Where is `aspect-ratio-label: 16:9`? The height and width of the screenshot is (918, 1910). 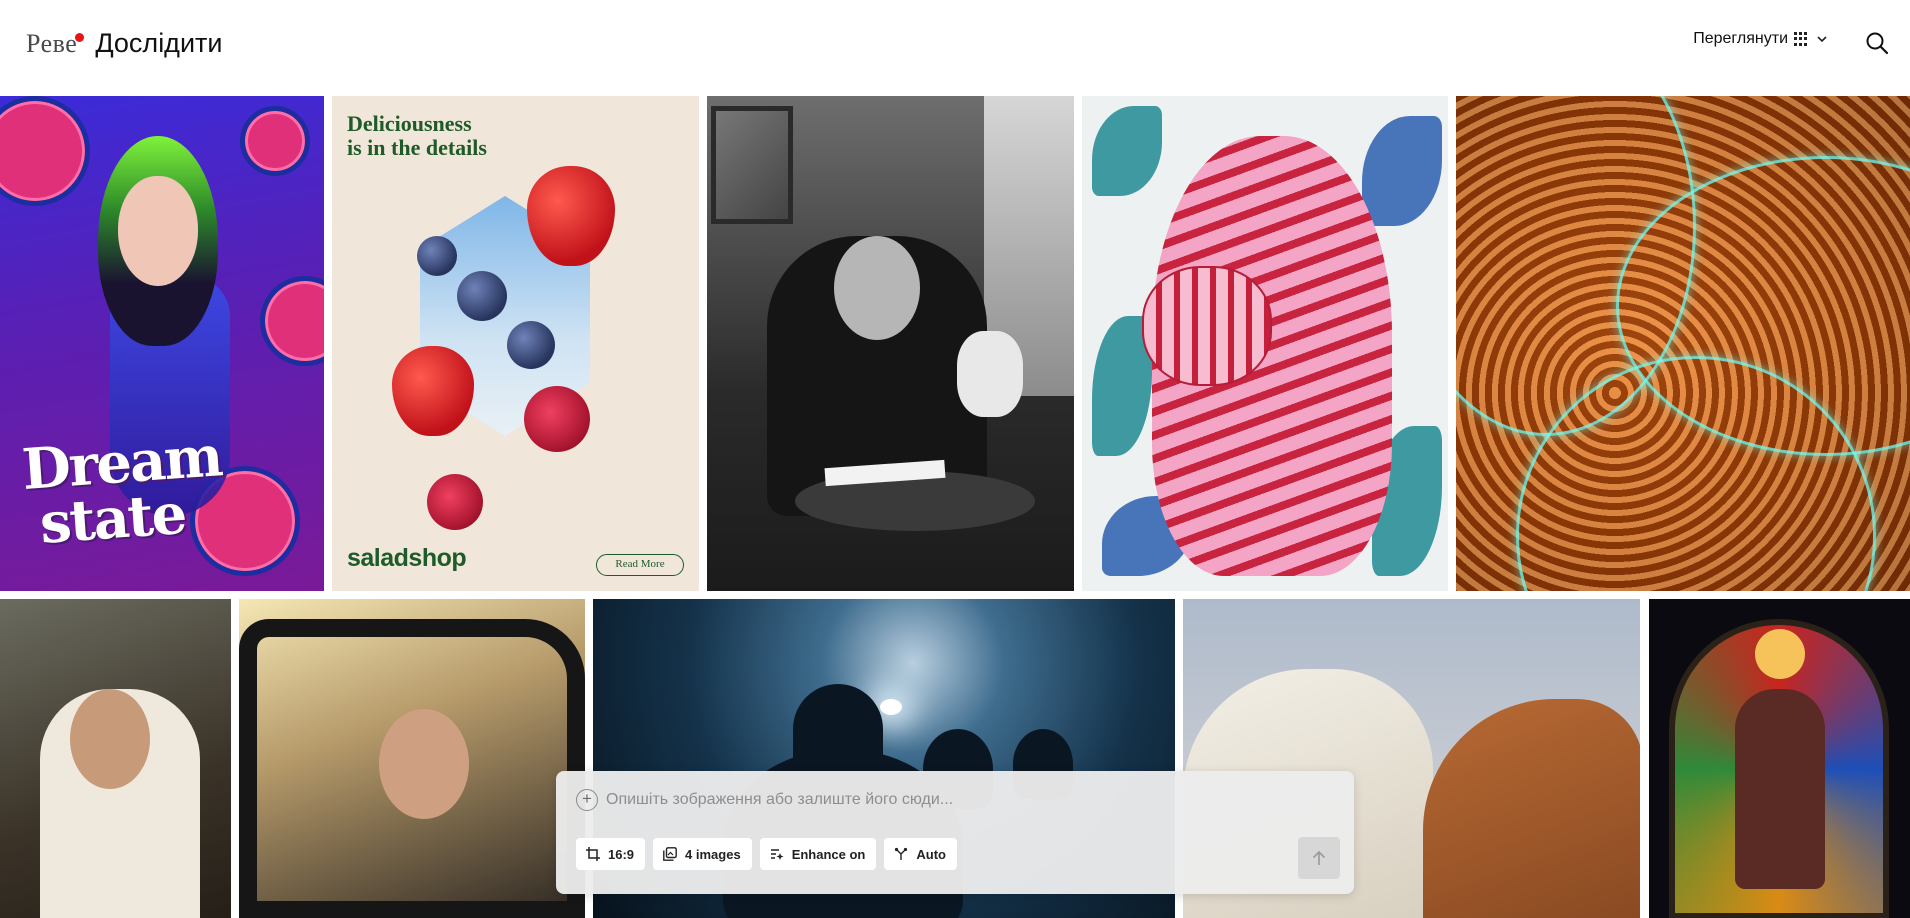 aspect-ratio-label: 16:9 is located at coordinates (621, 854).